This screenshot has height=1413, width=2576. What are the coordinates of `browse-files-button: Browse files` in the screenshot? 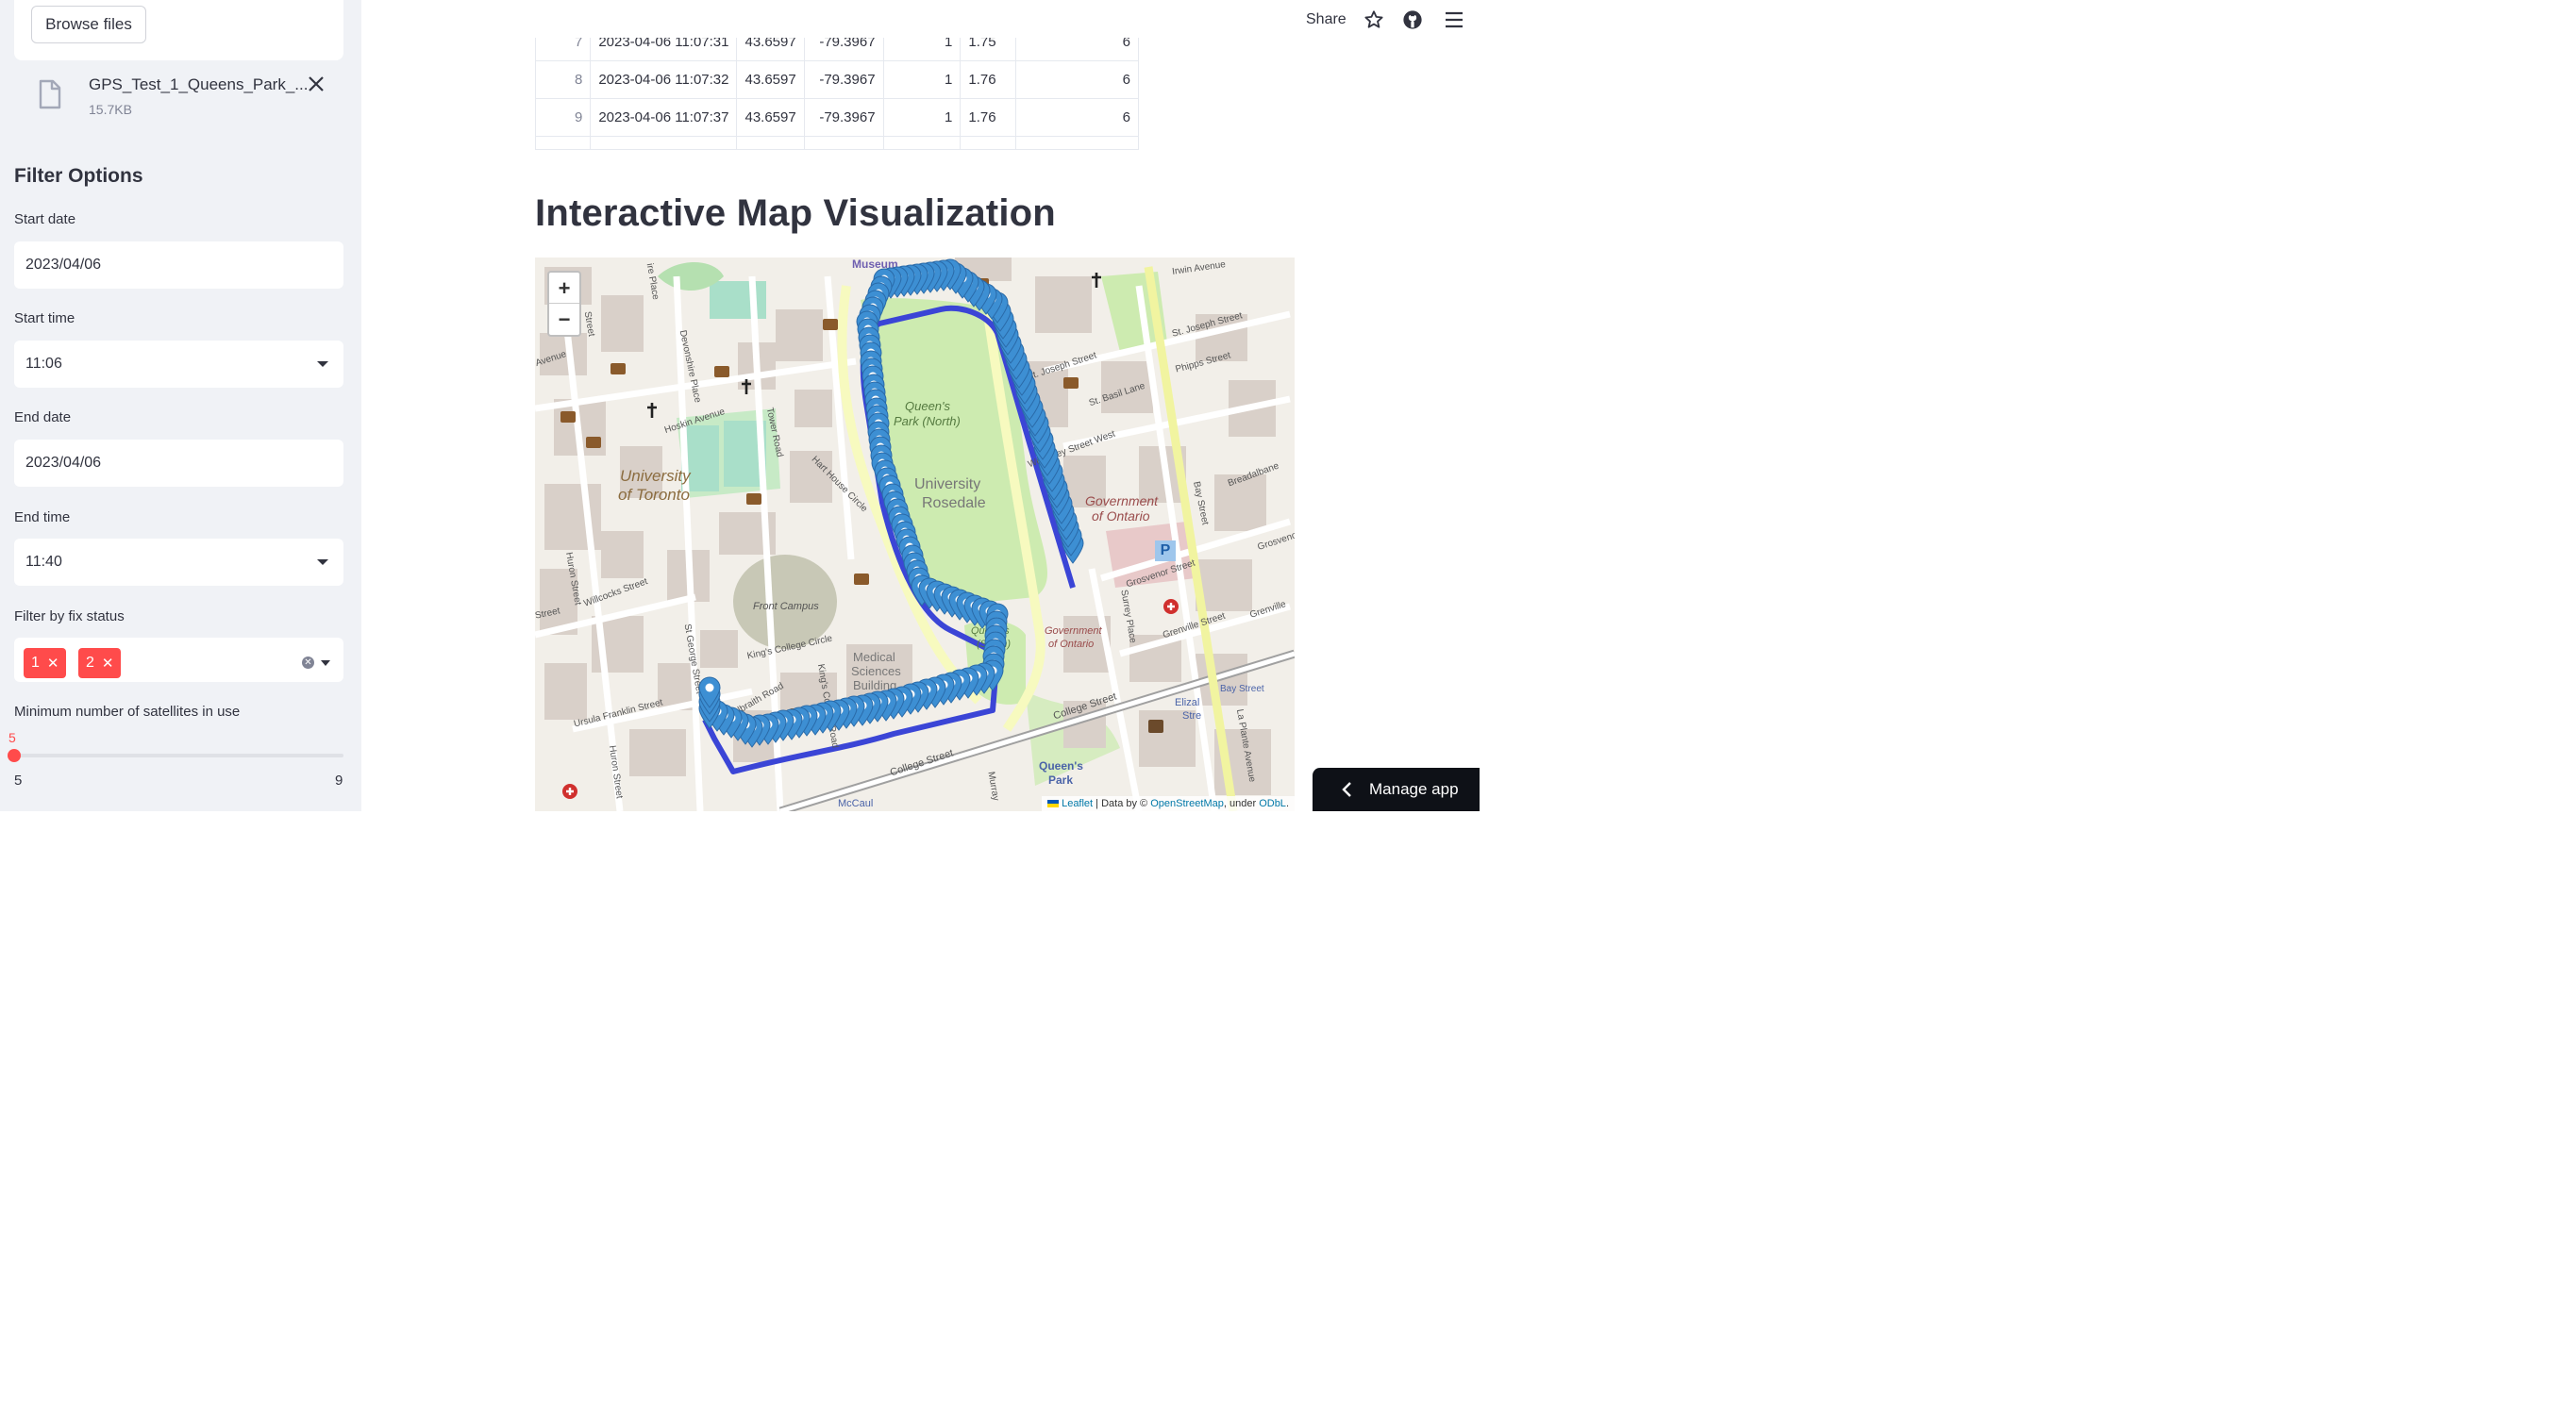 It's located at (88, 24).